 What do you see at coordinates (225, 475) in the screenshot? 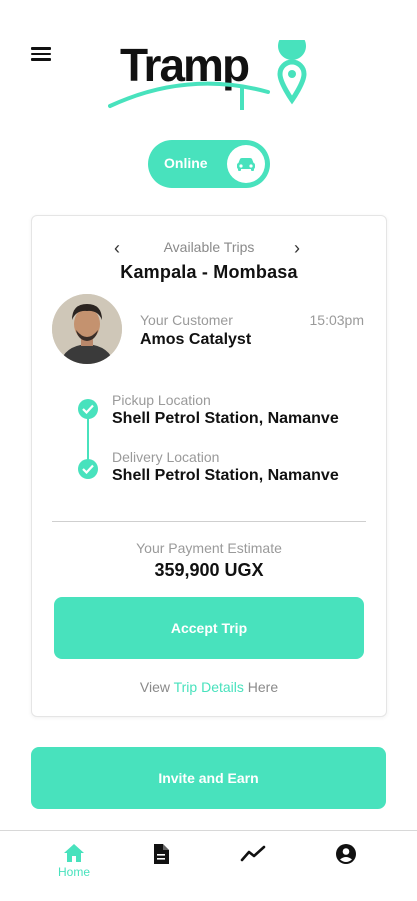
I see `delivery-location: Shell Petrol Station, Namanve` at bounding box center [225, 475].